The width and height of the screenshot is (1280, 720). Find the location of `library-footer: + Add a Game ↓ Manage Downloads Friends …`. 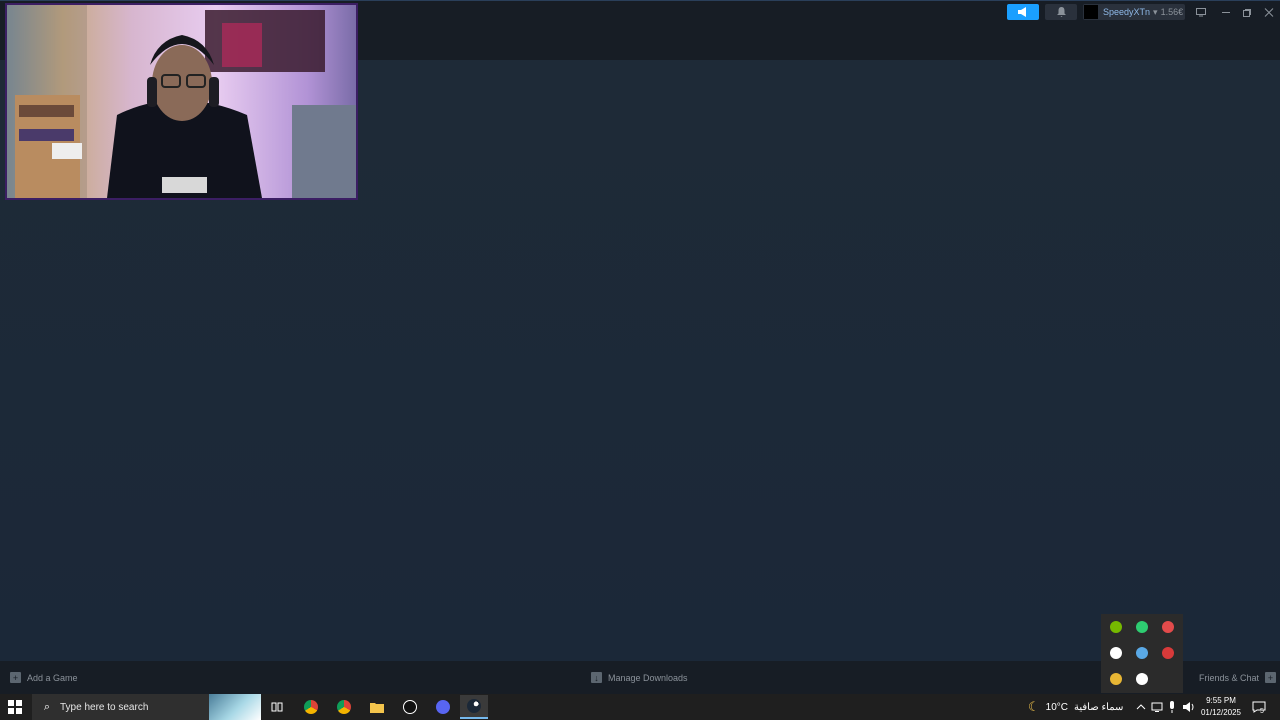

library-footer: + Add a Game ↓ Manage Downloads Friends … is located at coordinates (640, 677).